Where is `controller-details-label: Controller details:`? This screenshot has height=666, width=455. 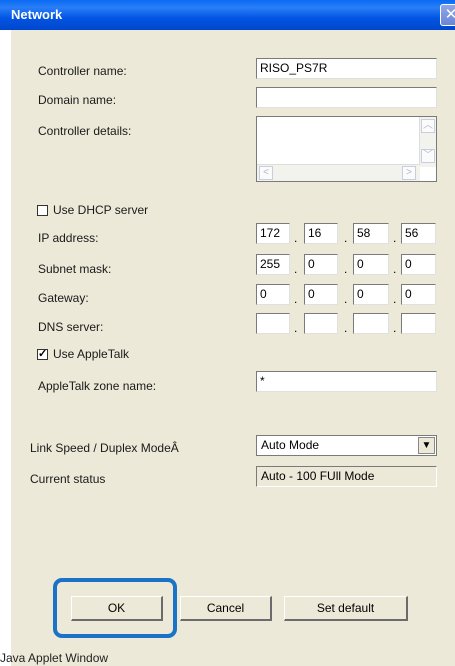 controller-details-label: Controller details: is located at coordinates (85, 131).